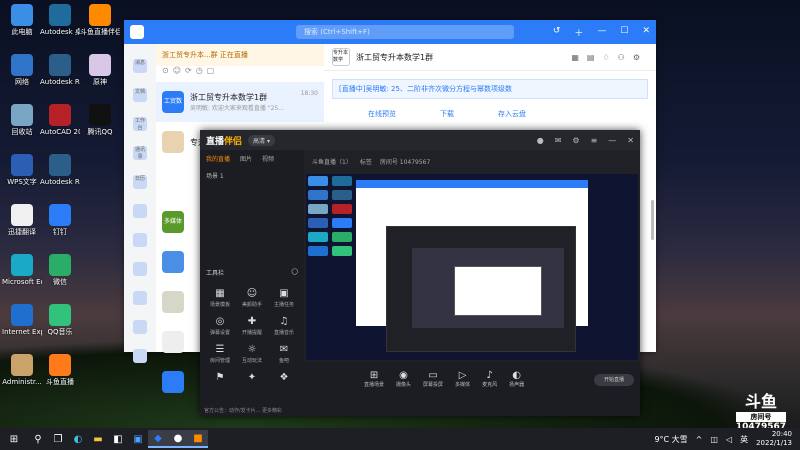 This screenshot has width=800, height=450. Describe the element at coordinates (60, 220) in the screenshot. I see `desktop-icon: 钉钉` at that location.